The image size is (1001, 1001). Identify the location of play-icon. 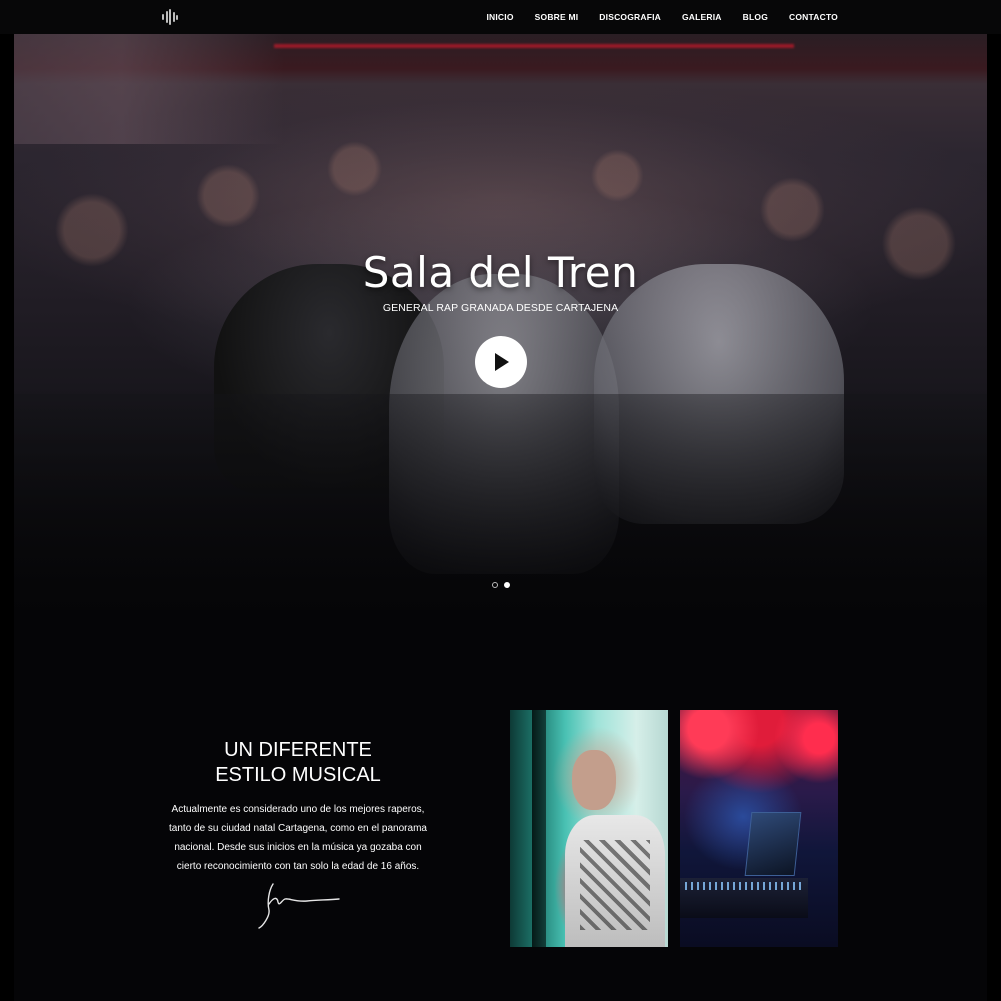
(502, 362).